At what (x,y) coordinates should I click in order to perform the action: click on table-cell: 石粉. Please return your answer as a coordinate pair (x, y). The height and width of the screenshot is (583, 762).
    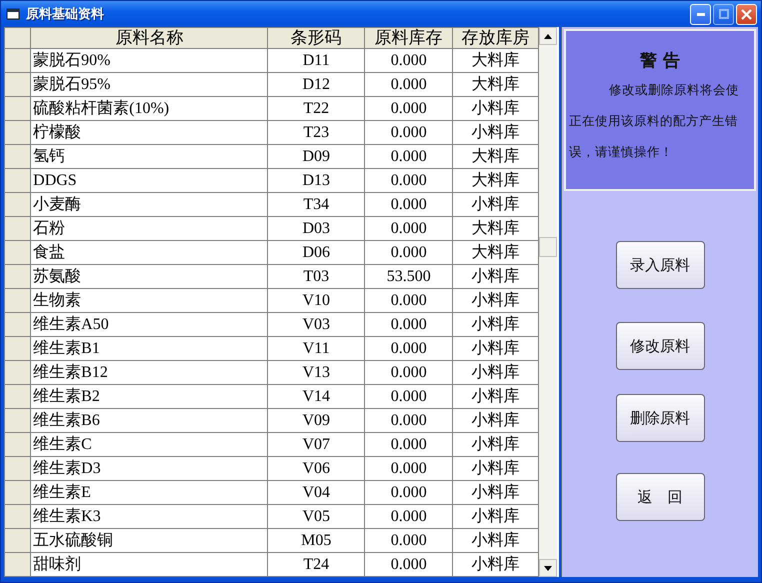
    Looking at the image, I should click on (149, 228).